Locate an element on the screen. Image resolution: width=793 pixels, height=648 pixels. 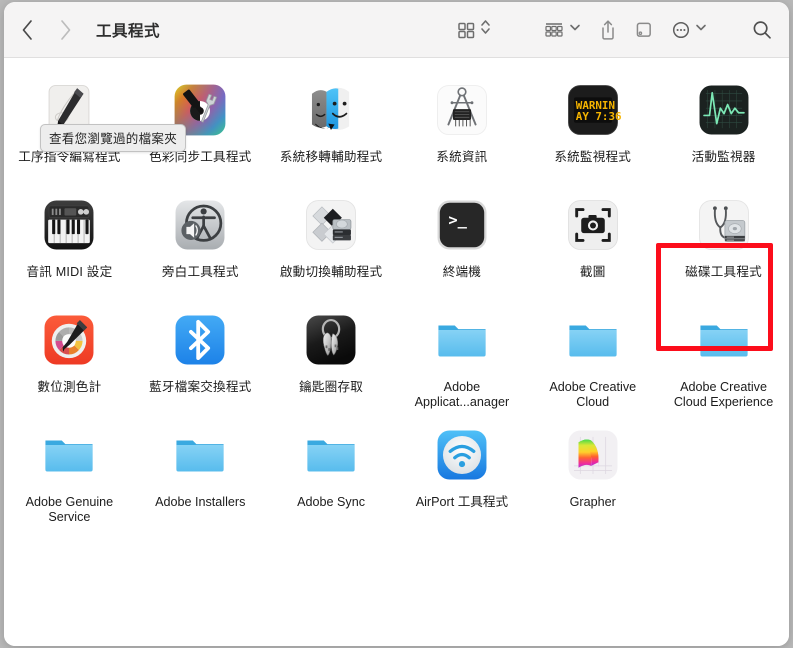
file-label: 旁白工具程式 is located at coordinates (200, 272).